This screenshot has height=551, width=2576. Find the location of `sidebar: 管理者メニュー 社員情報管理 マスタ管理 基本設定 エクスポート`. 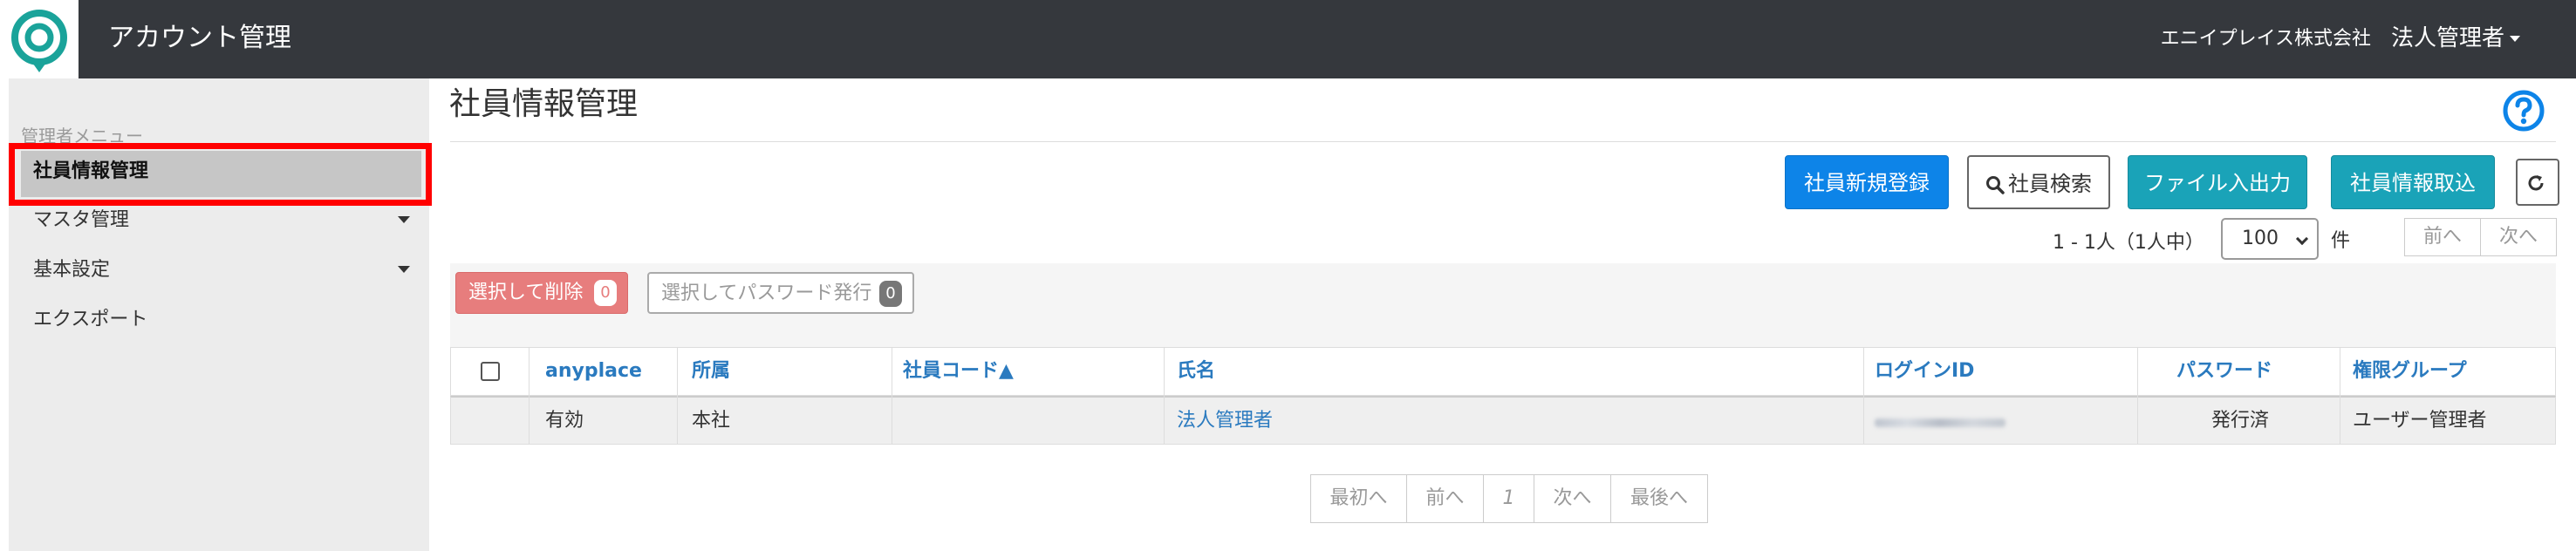

sidebar: 管理者メニュー 社員情報管理 マスタ管理 基本設定 エクスポート is located at coordinates (220, 314).